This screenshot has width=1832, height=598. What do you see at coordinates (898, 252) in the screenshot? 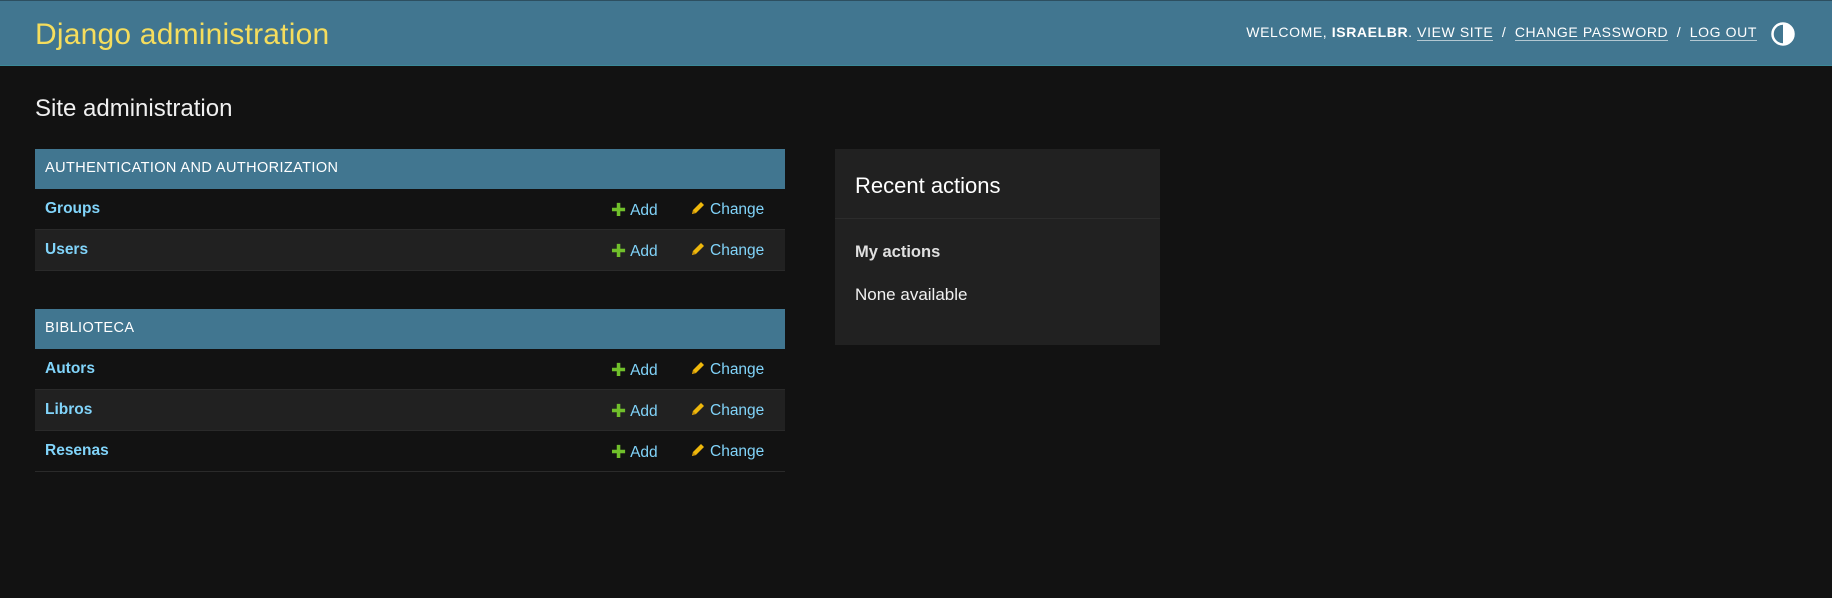
I see `my-actions-heading: My actions` at bounding box center [898, 252].